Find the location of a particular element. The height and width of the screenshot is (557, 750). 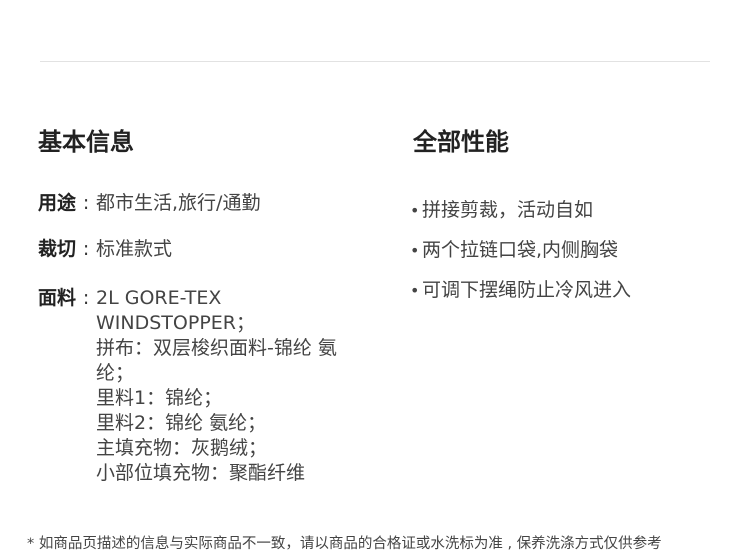

fabric-label: 面料 is located at coordinates (57, 298).